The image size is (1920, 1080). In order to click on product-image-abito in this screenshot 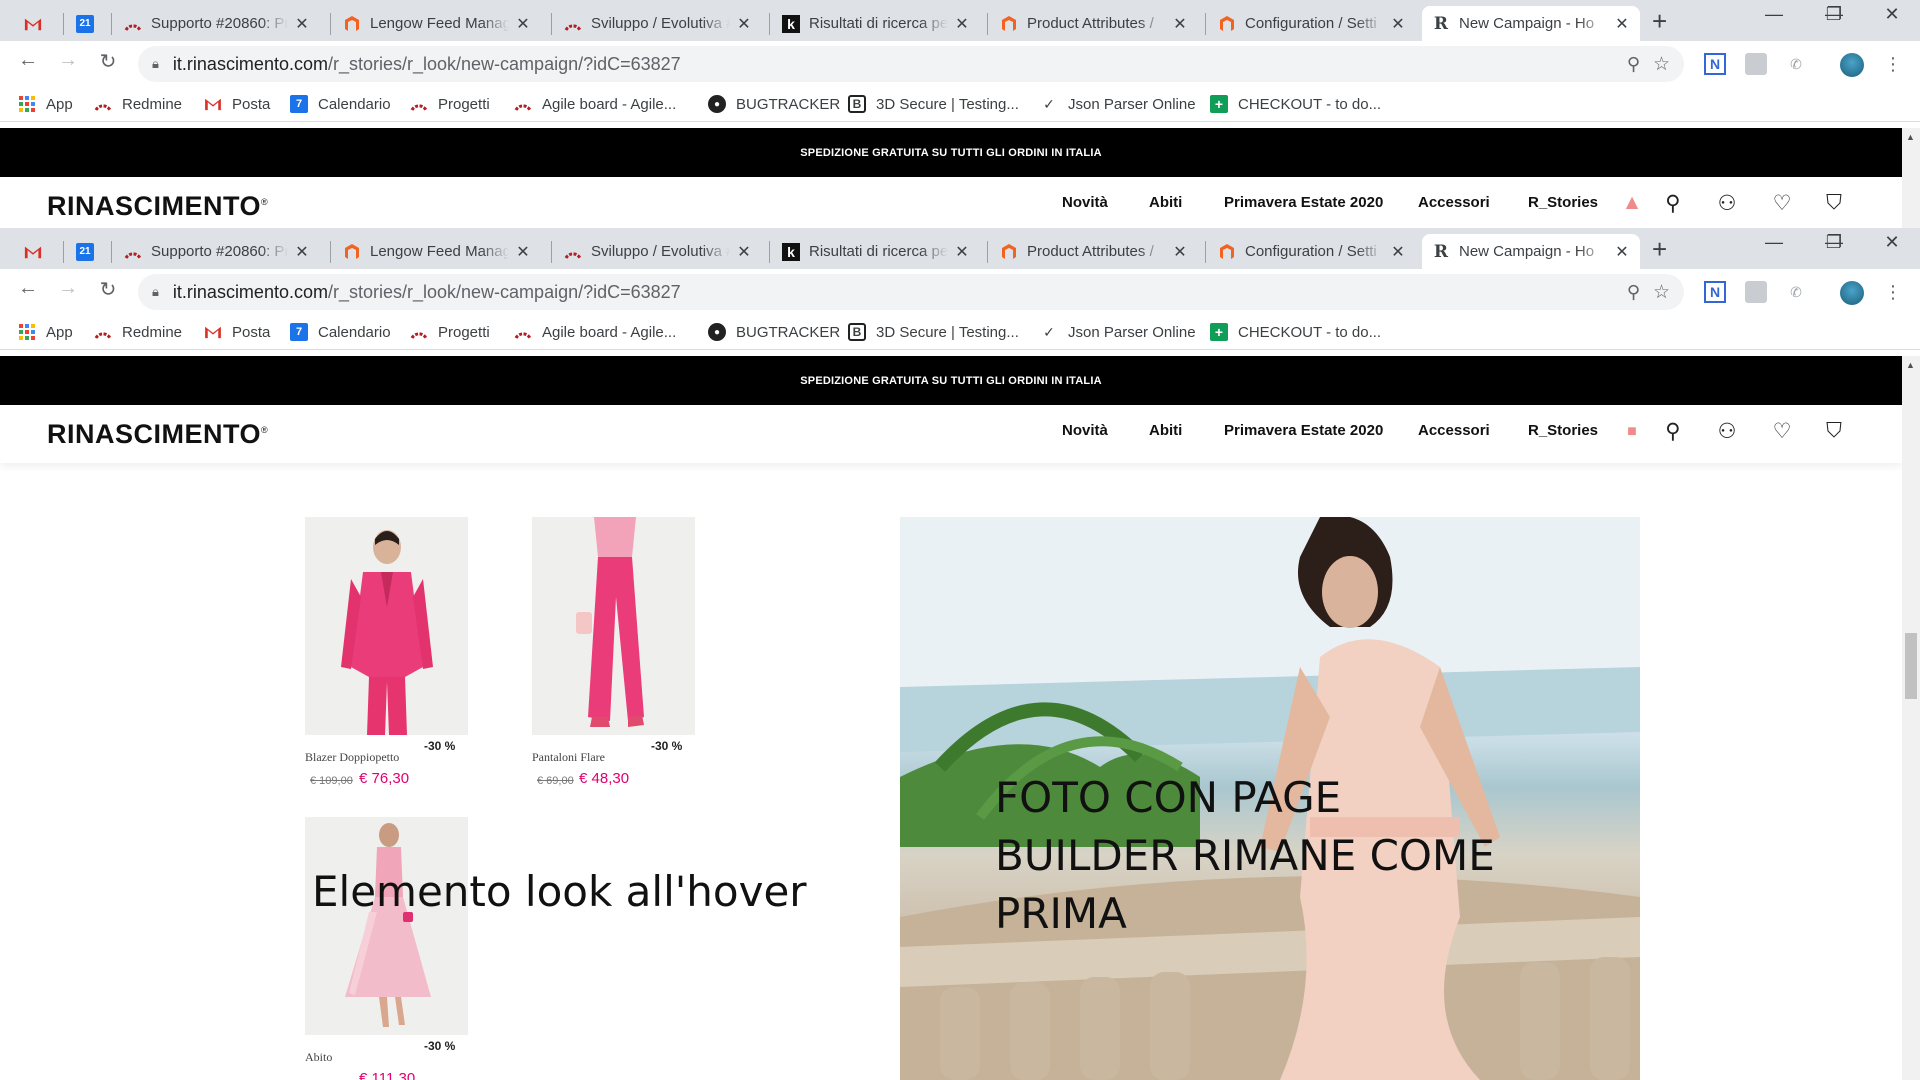, I will do `click(386, 926)`.